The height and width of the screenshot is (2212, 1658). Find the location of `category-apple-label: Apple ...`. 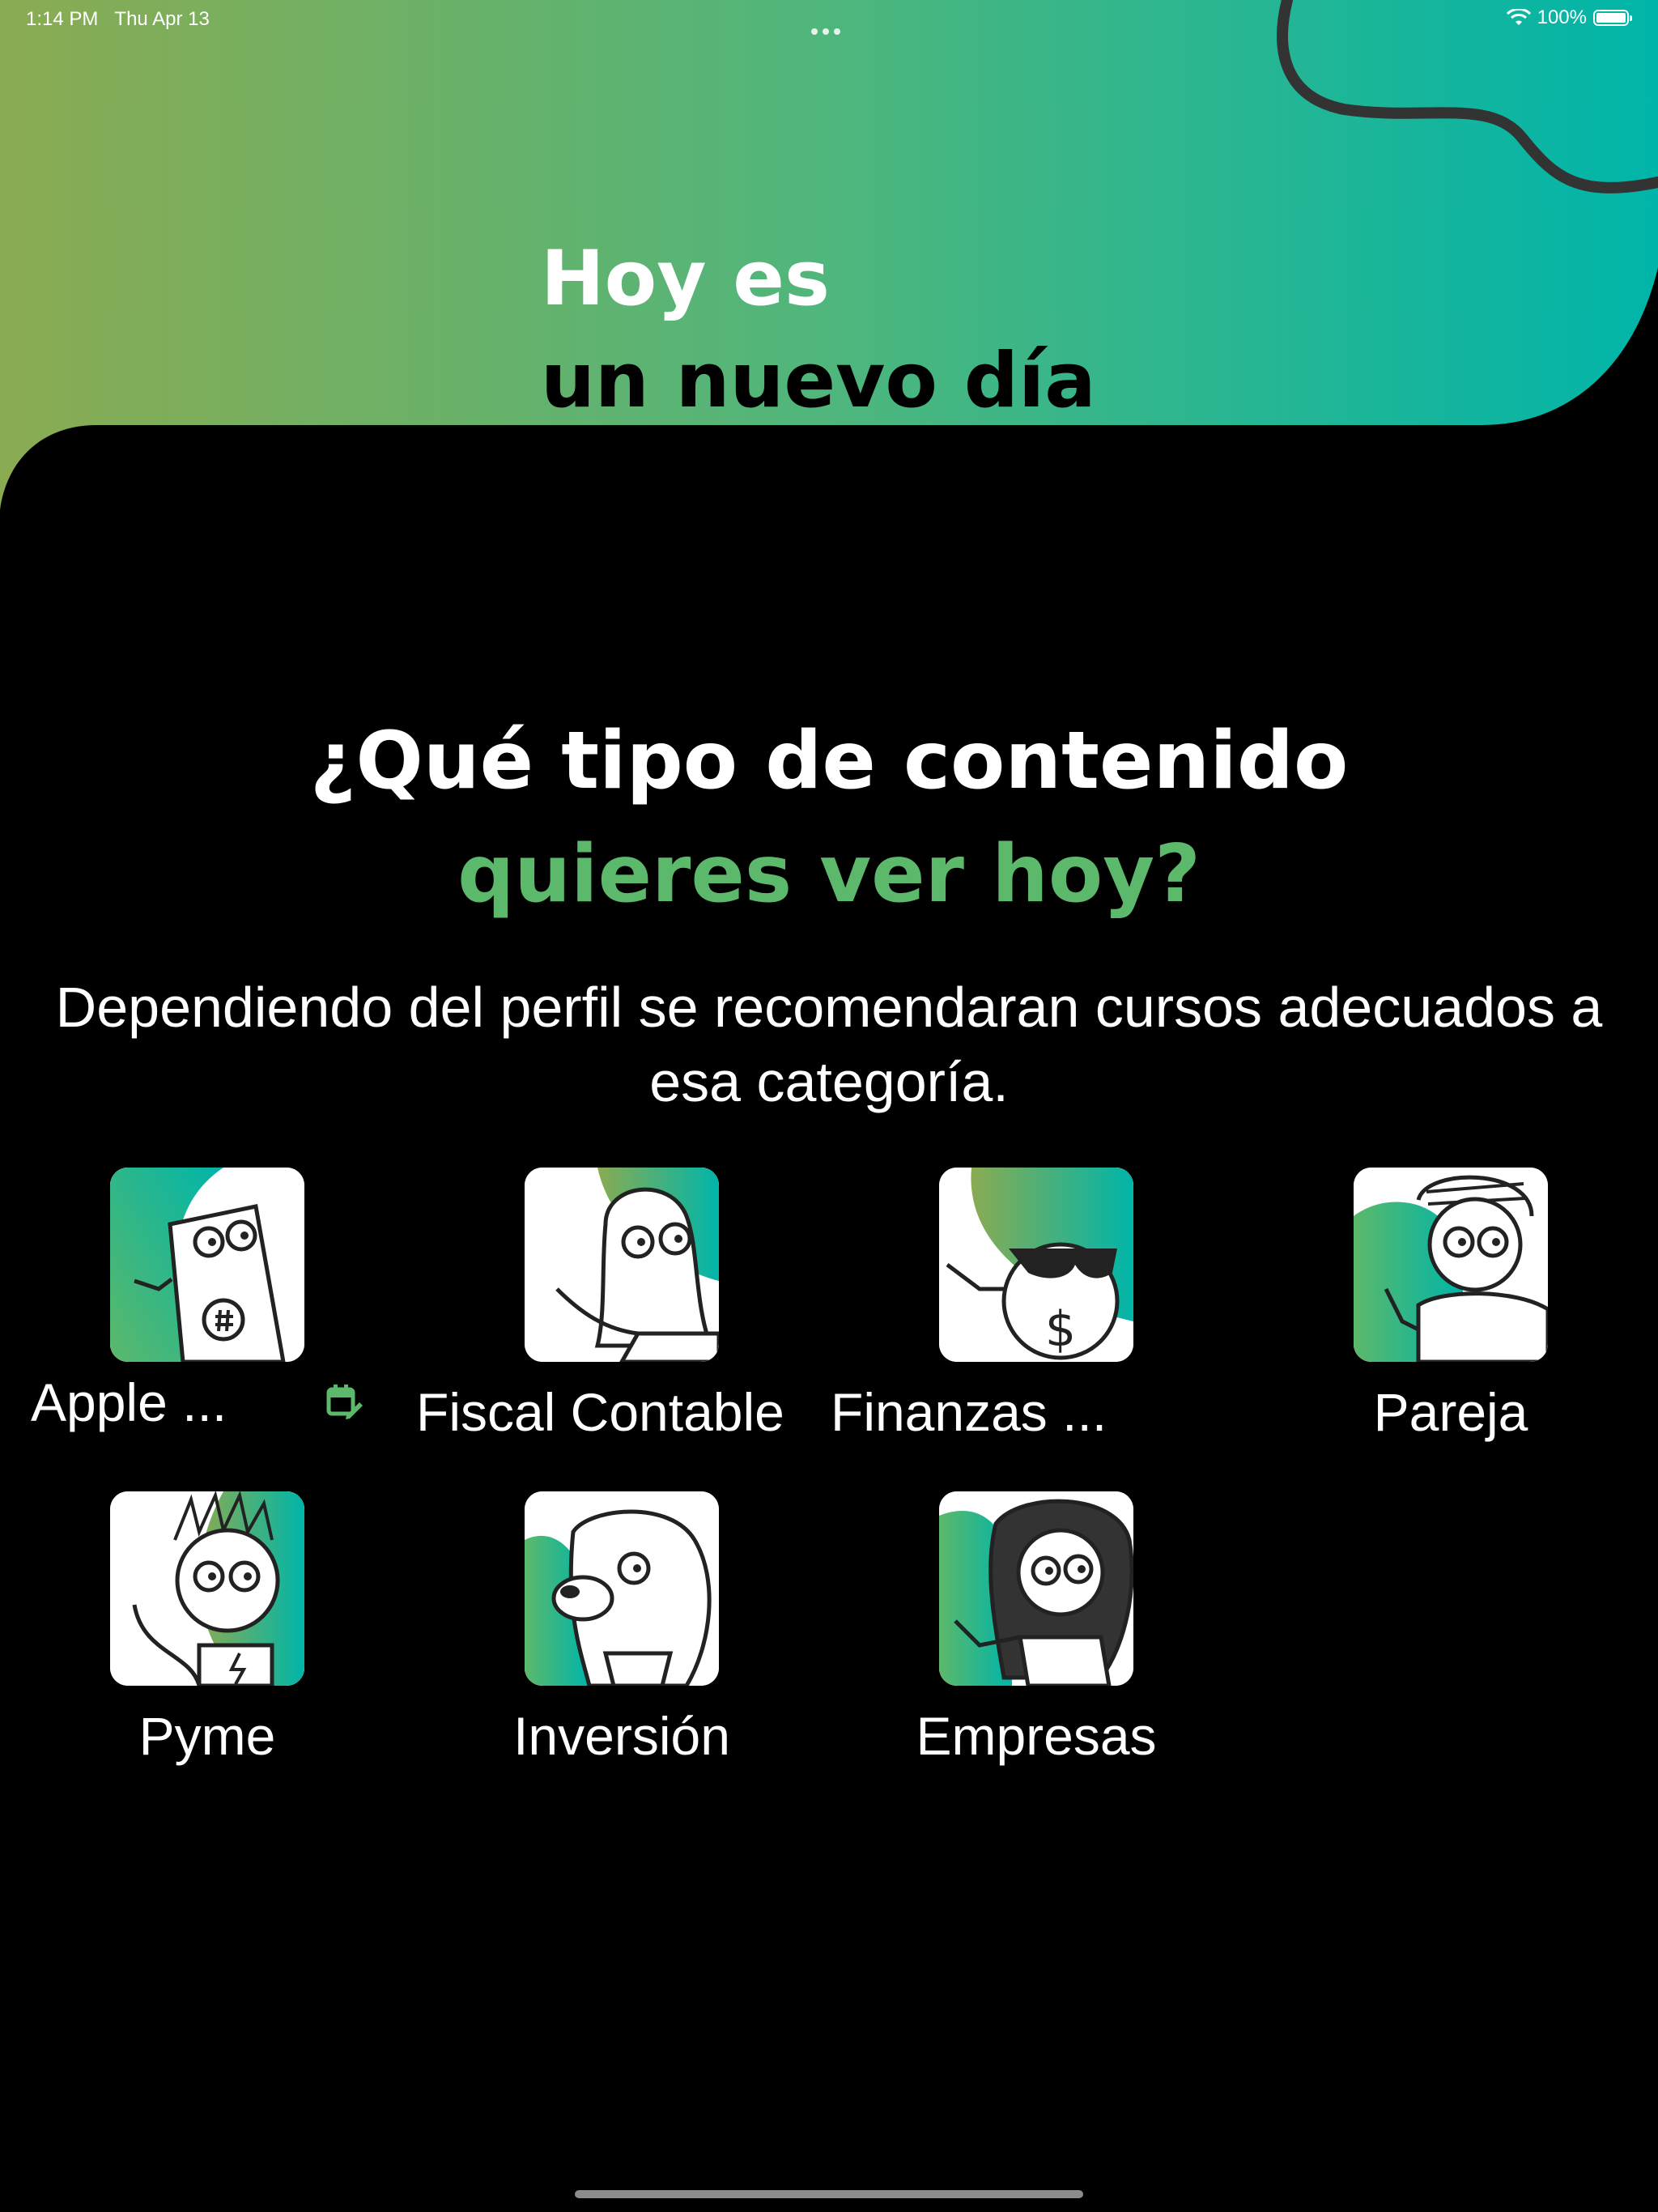

category-apple-label: Apple ... is located at coordinates (129, 1402).